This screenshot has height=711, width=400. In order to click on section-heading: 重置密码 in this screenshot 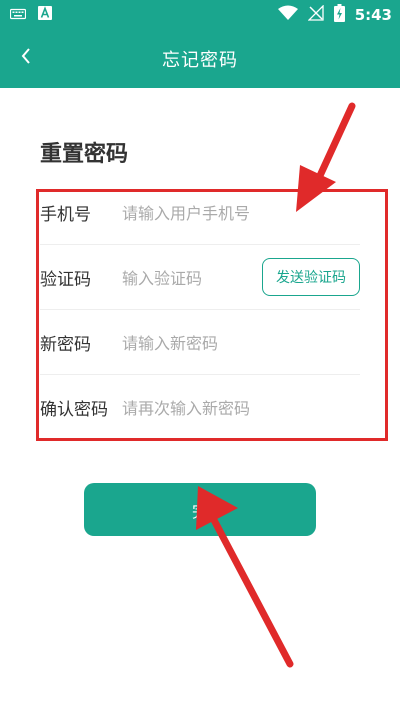, I will do `click(84, 154)`.